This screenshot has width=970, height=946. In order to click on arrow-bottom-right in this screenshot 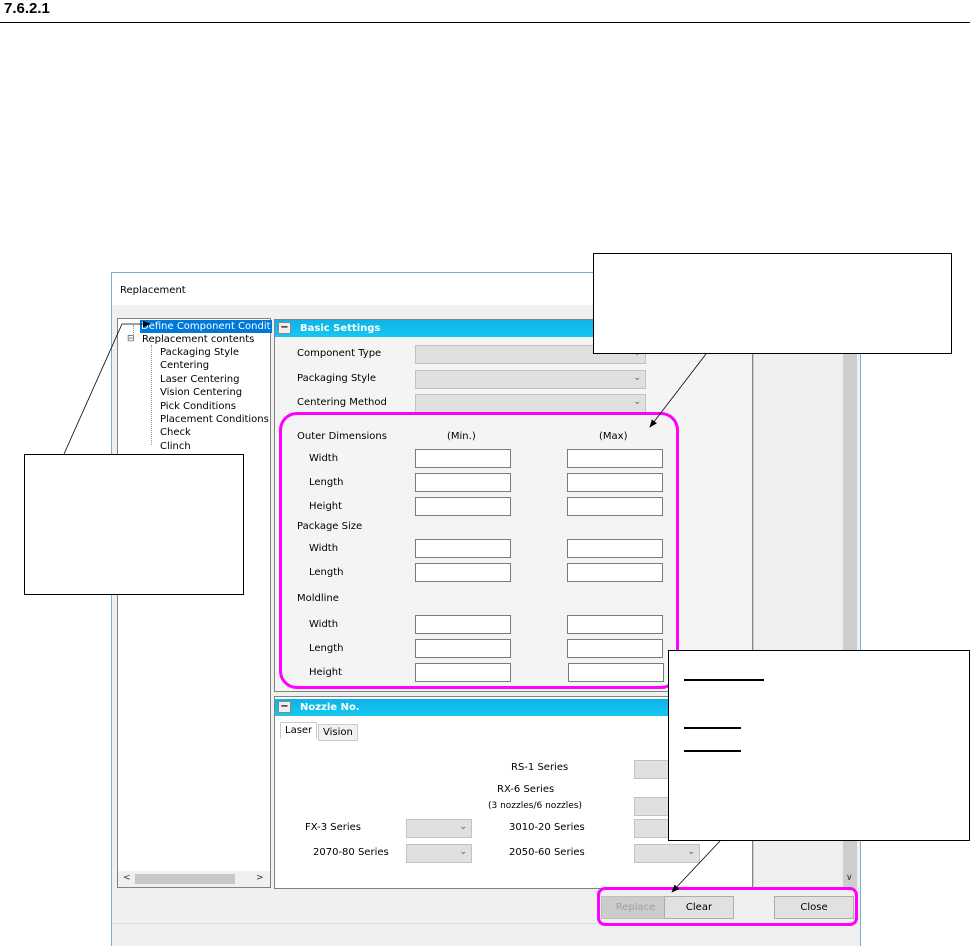, I will do `click(696, 866)`.